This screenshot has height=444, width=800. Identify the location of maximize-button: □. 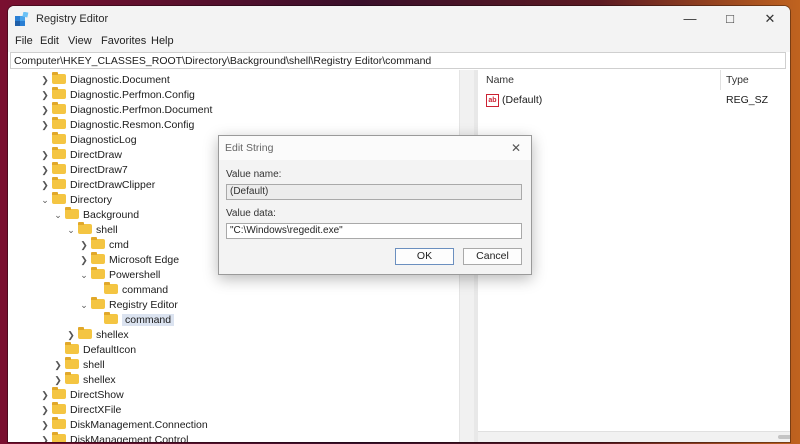
(730, 19).